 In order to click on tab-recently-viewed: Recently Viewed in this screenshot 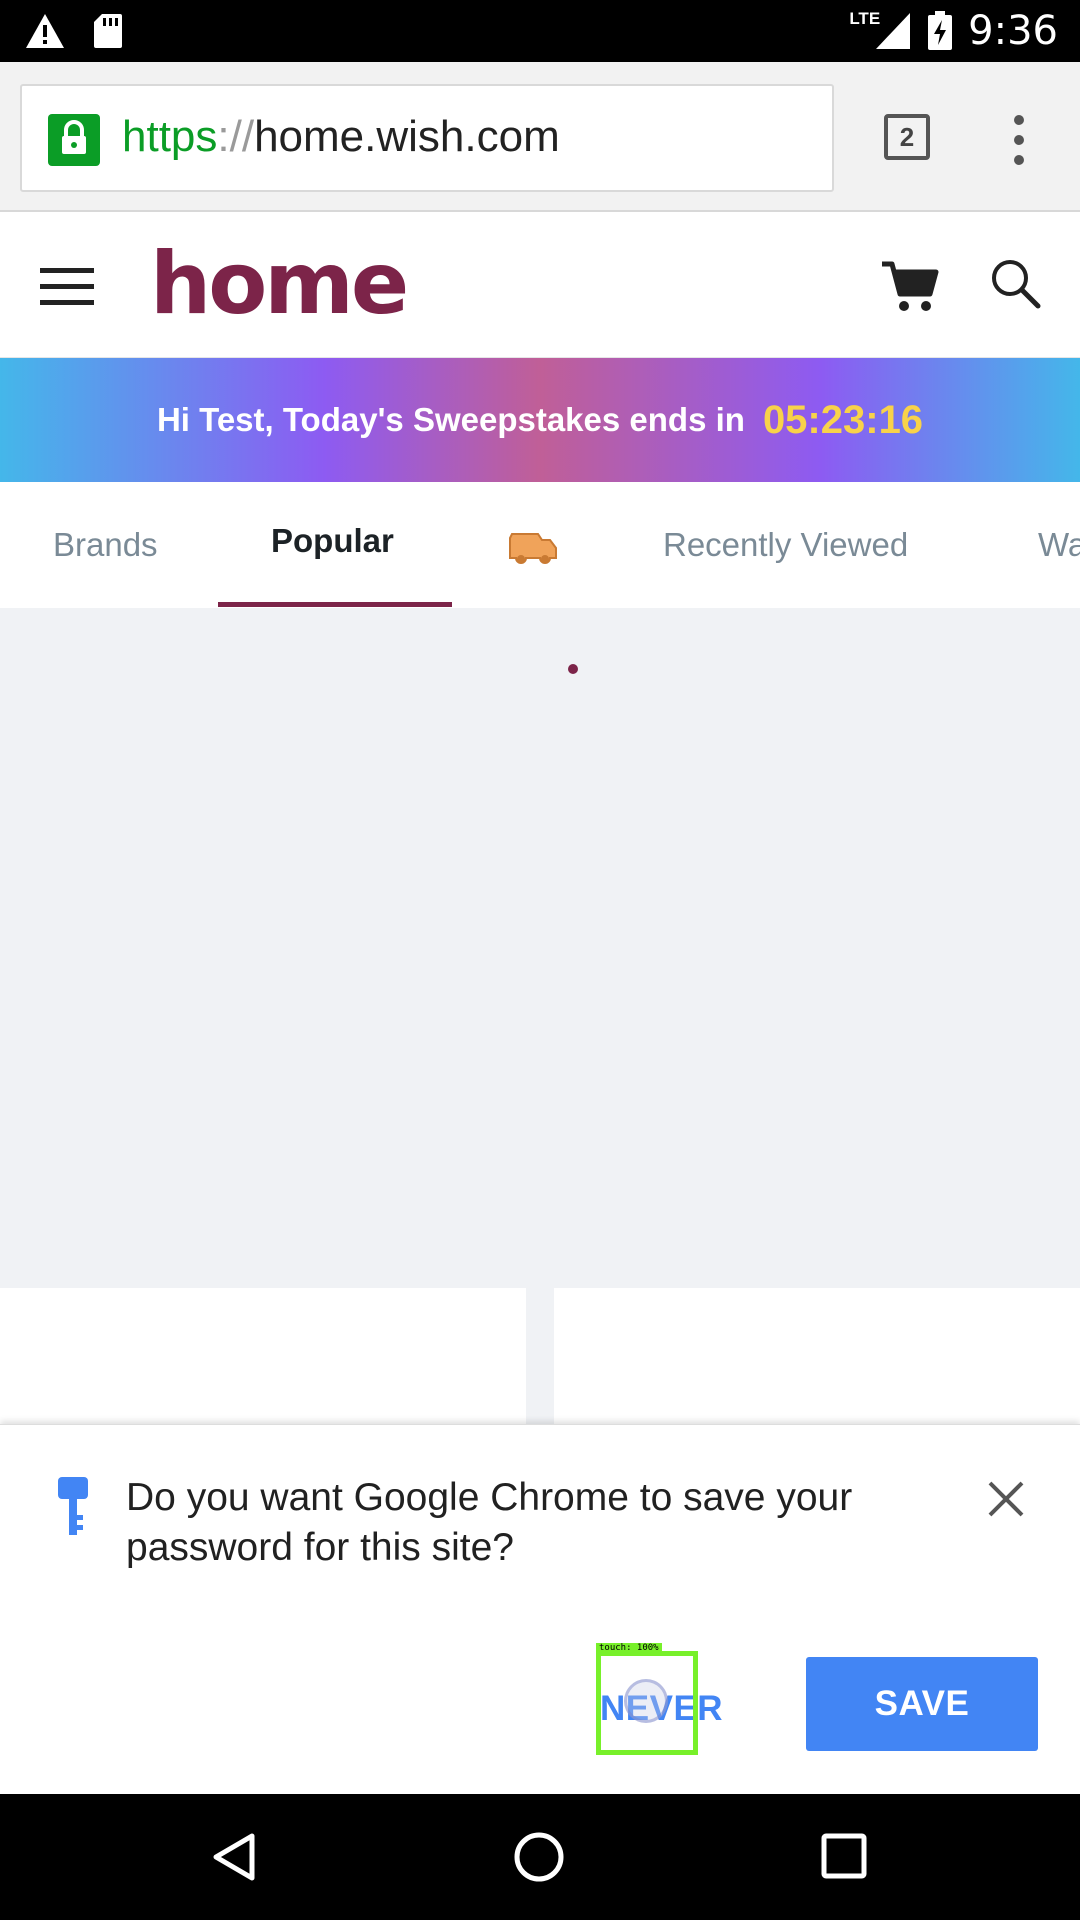, I will do `click(785, 545)`.